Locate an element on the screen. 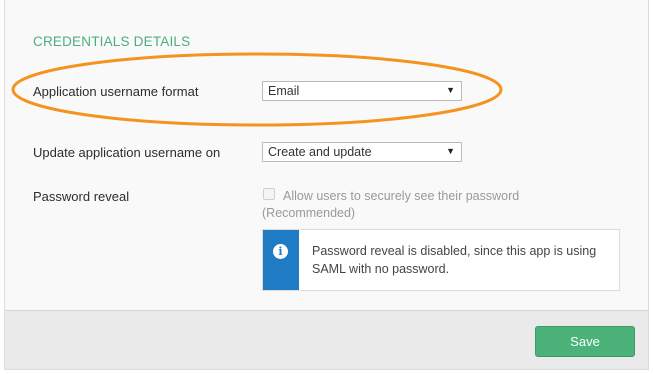 Image resolution: width=653 pixels, height=374 pixels. username-format-select: Email ▼ is located at coordinates (362, 91).